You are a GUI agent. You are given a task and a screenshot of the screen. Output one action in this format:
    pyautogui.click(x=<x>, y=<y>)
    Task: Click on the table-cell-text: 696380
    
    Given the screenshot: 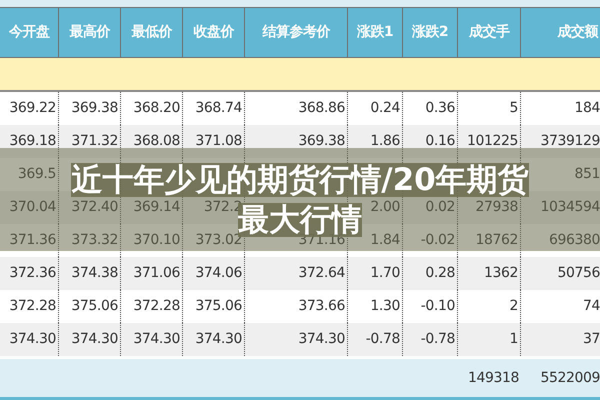 What is the action you would take?
    pyautogui.click(x=574, y=240)
    